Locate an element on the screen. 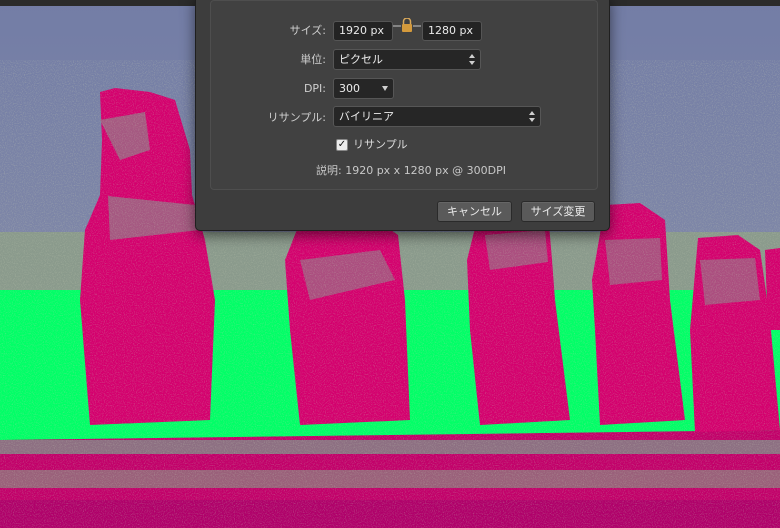 This screenshot has height=528, width=780. resample-checkbox: ✓ is located at coordinates (342, 145).